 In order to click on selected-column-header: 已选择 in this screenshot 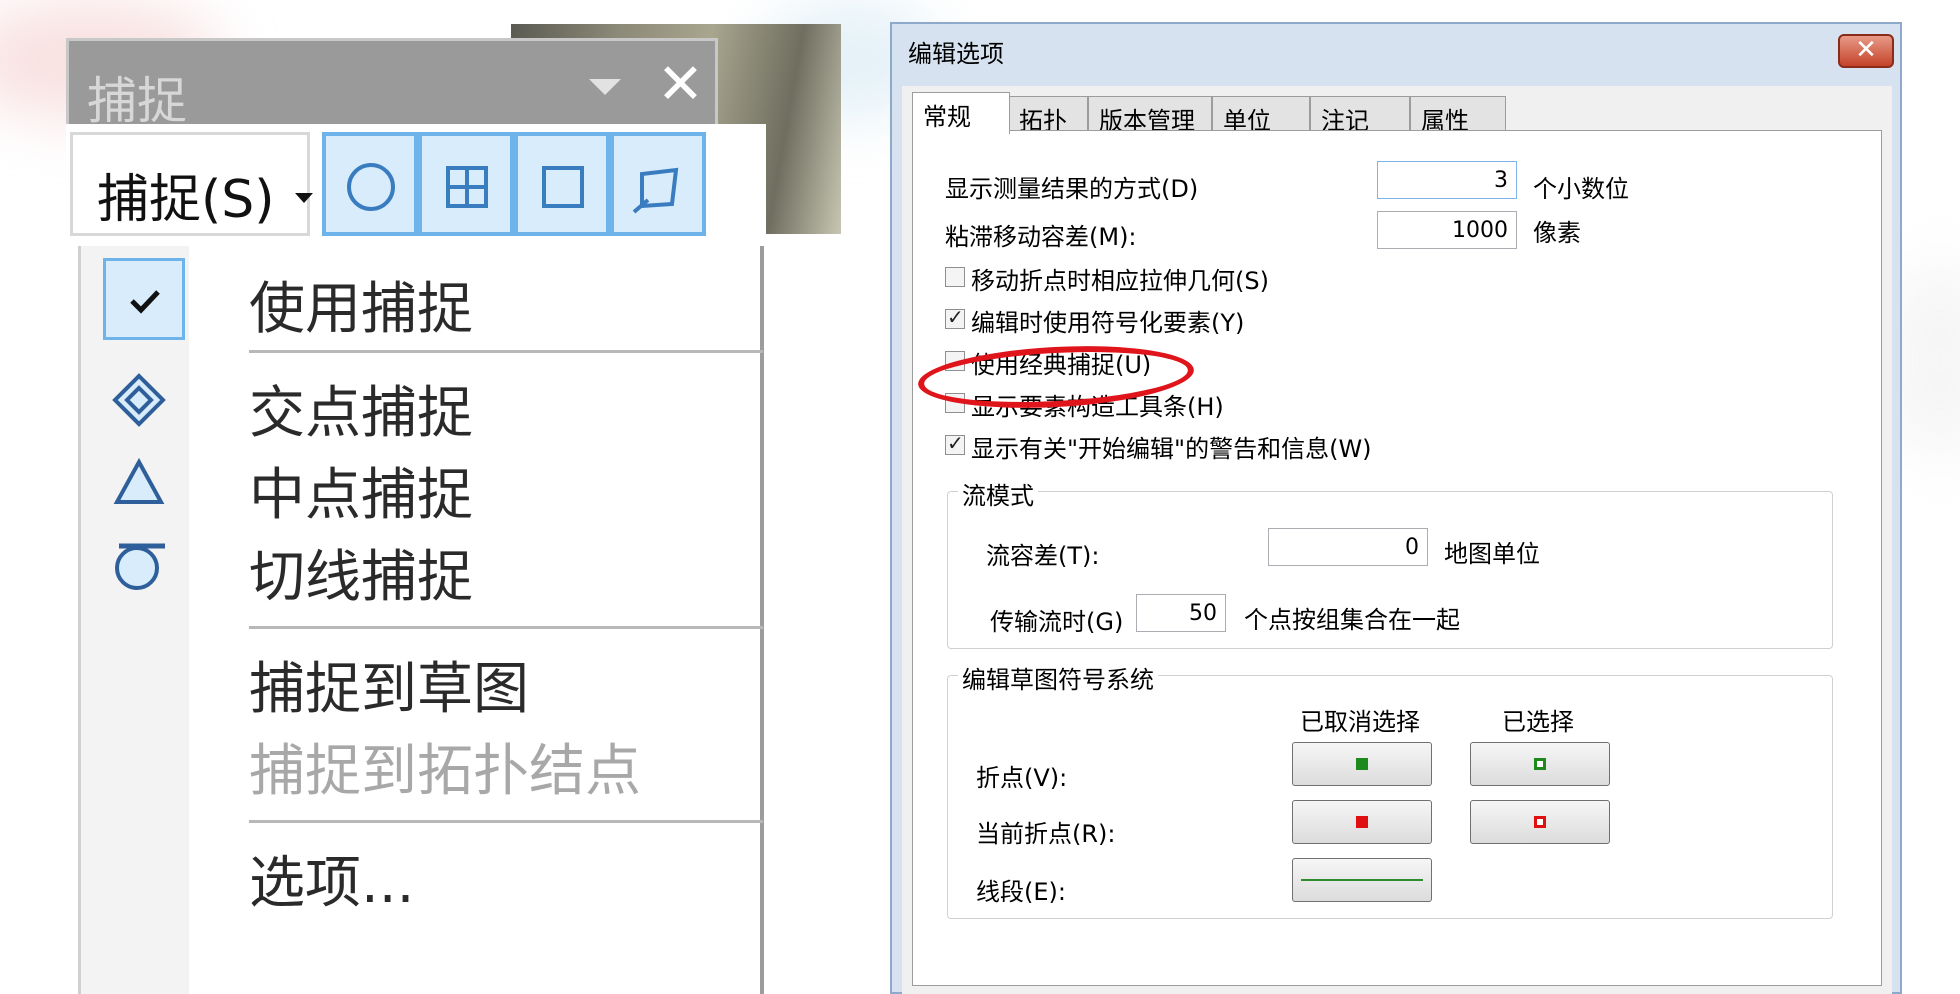, I will do `click(1538, 722)`.